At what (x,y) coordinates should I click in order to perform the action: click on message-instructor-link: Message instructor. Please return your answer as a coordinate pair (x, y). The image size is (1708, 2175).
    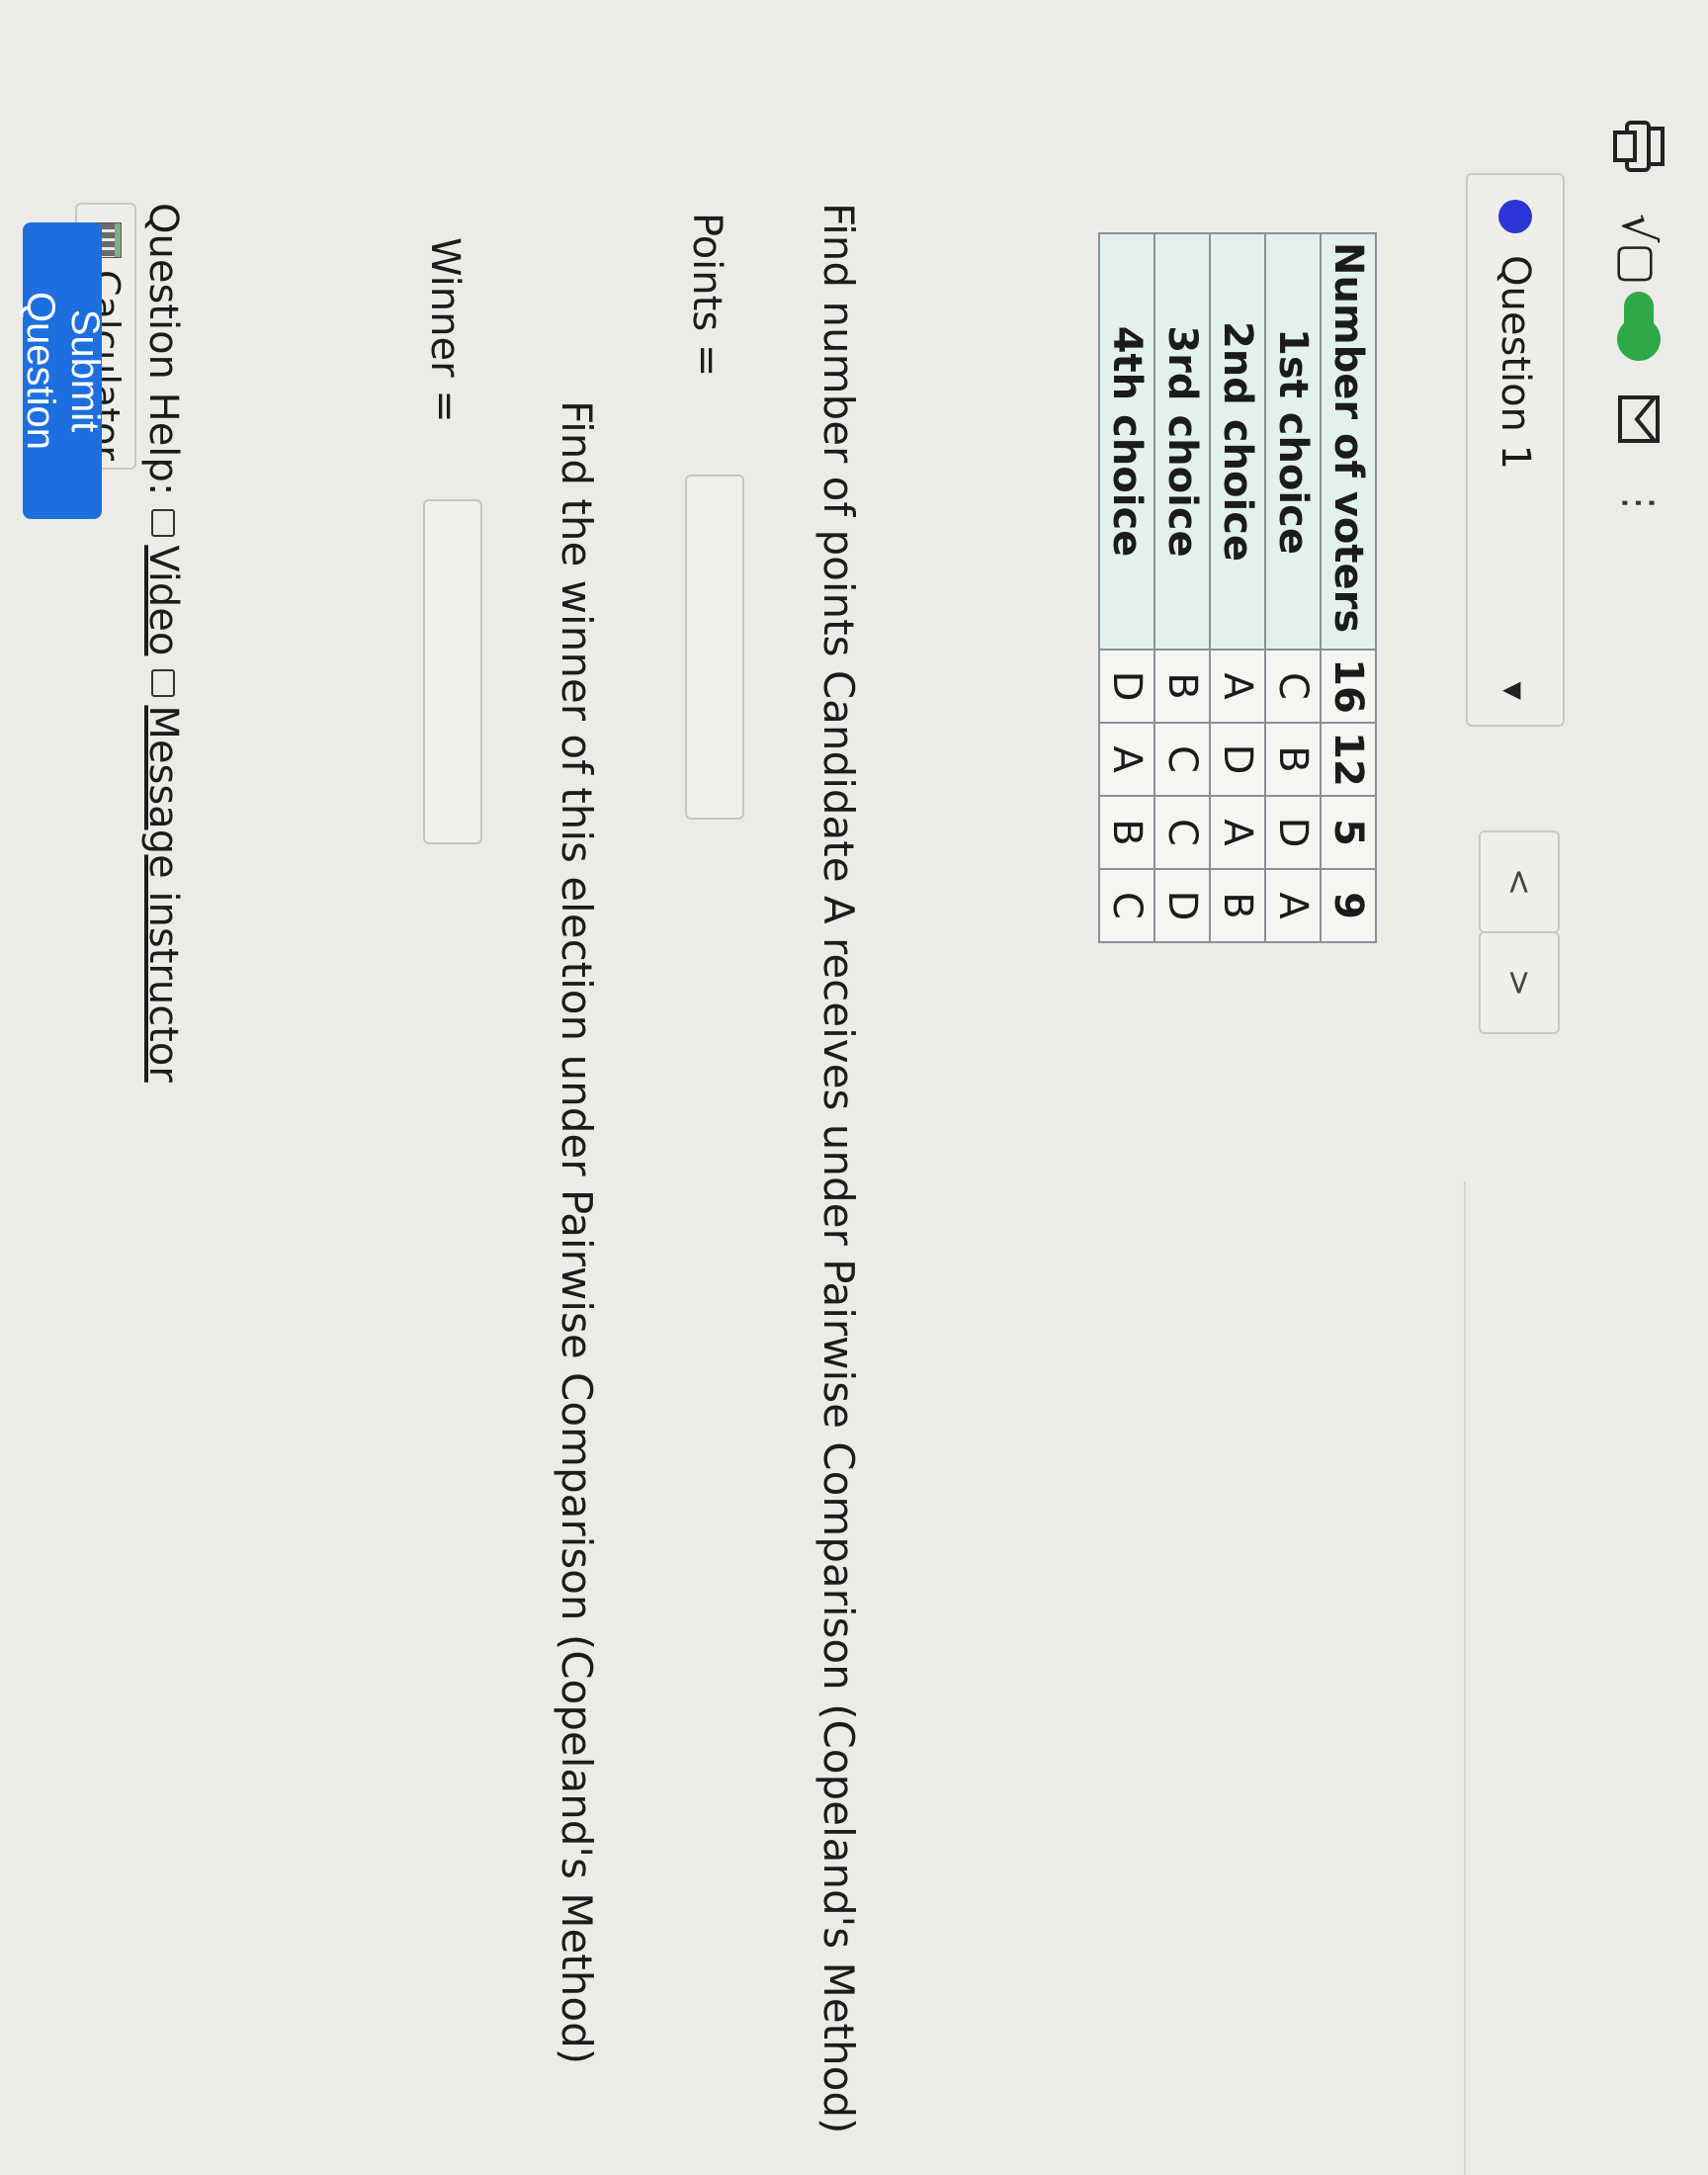
    Looking at the image, I should click on (163, 876).